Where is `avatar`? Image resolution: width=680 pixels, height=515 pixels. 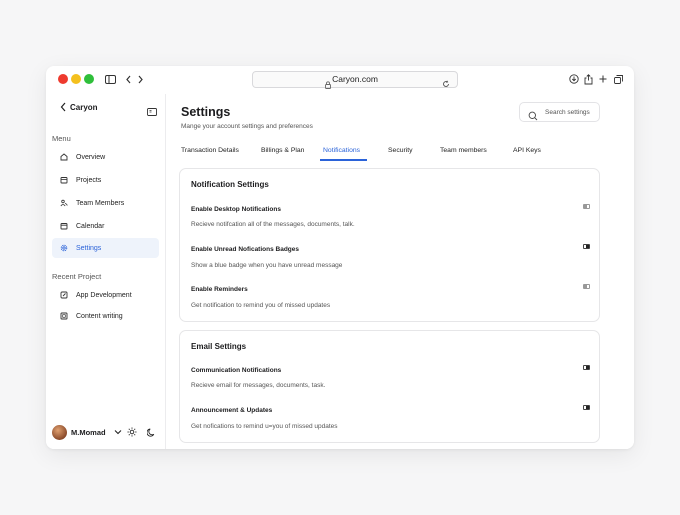 avatar is located at coordinates (59, 432).